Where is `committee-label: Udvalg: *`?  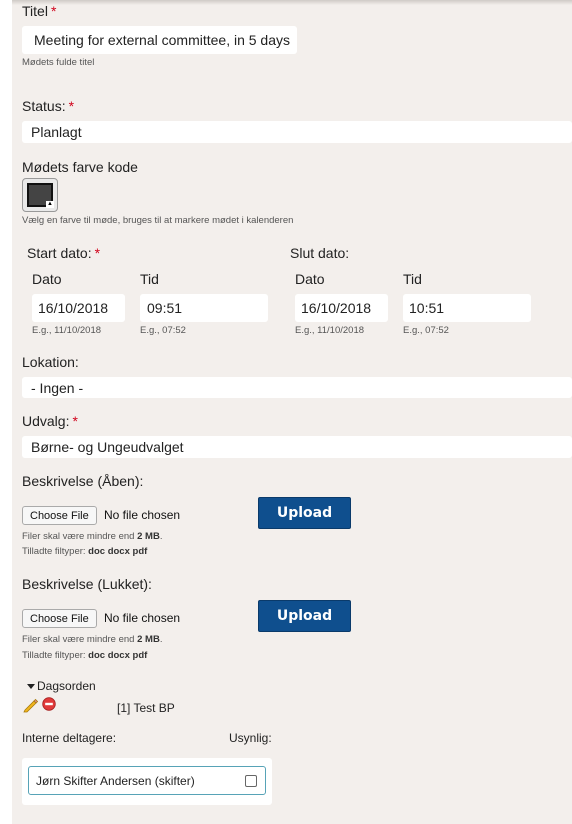
committee-label: Udvalg: * is located at coordinates (50, 421).